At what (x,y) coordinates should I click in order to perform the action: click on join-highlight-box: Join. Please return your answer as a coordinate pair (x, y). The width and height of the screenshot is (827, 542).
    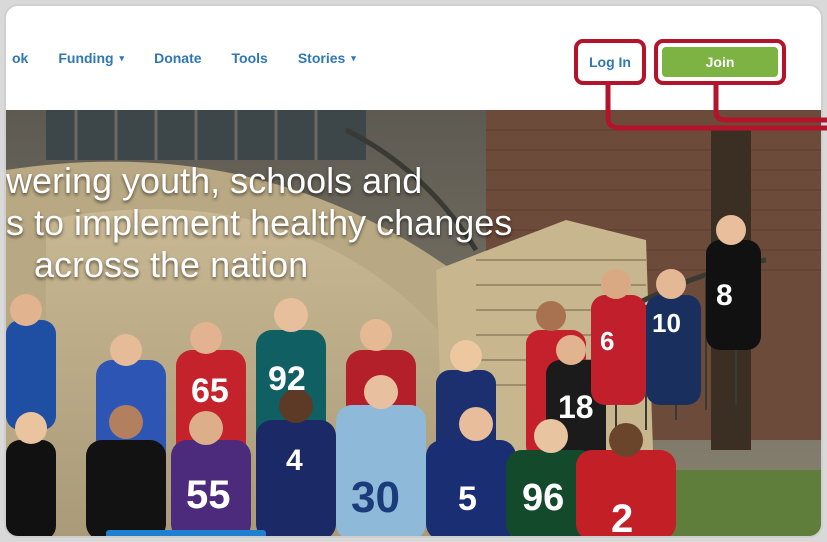
    Looking at the image, I should click on (720, 62).